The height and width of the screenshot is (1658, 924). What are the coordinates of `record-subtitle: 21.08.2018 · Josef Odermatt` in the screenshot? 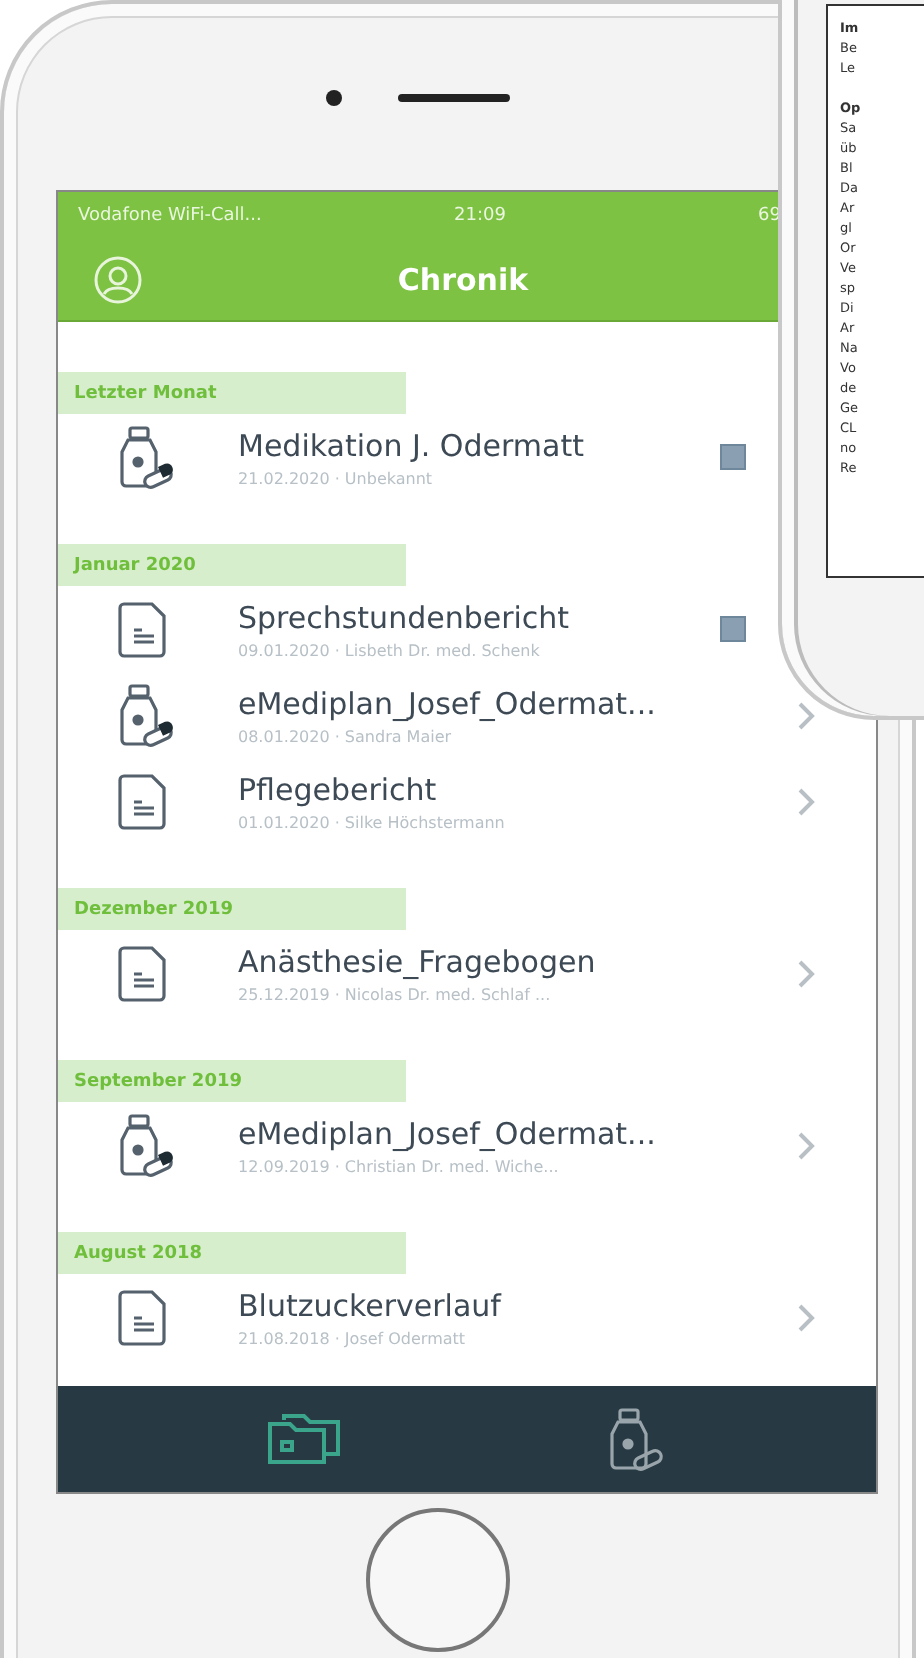 It's located at (353, 1338).